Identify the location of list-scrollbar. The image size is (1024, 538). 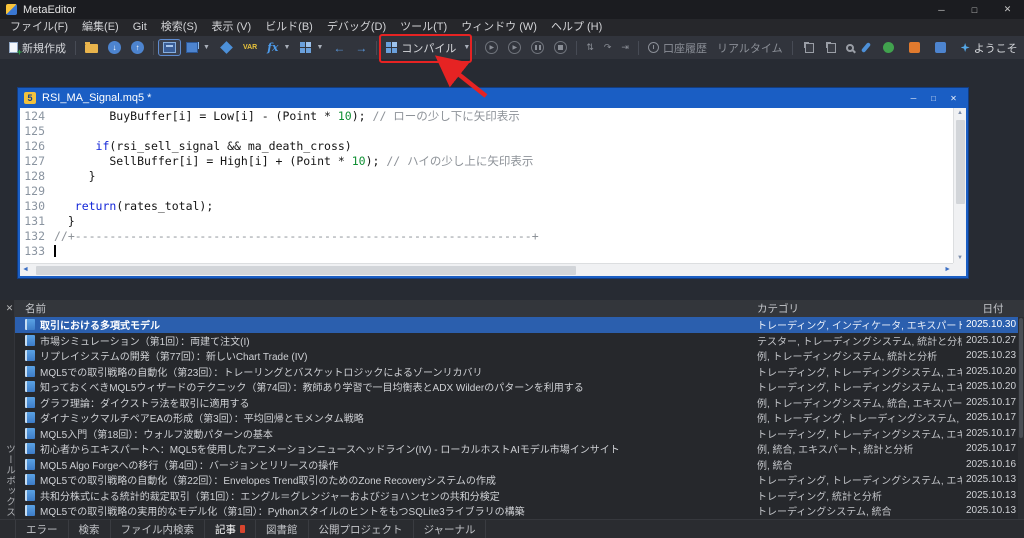
(1021, 418).